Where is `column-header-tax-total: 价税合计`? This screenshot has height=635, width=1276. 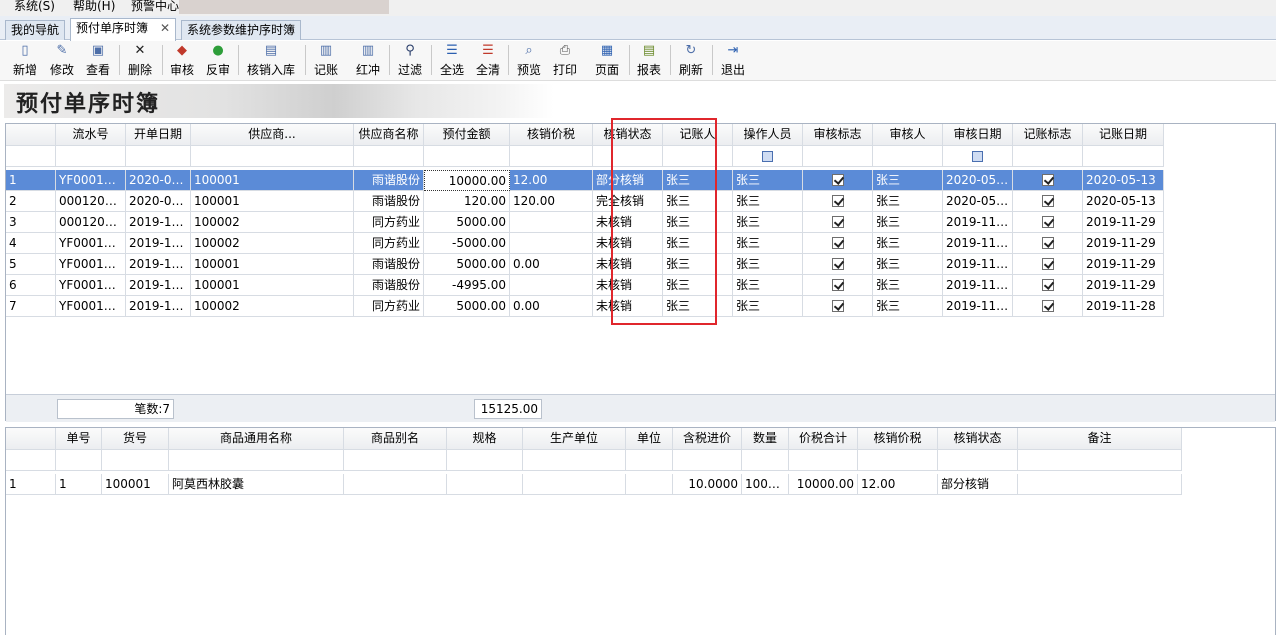
column-header-tax-total: 价税合计 is located at coordinates (823, 439).